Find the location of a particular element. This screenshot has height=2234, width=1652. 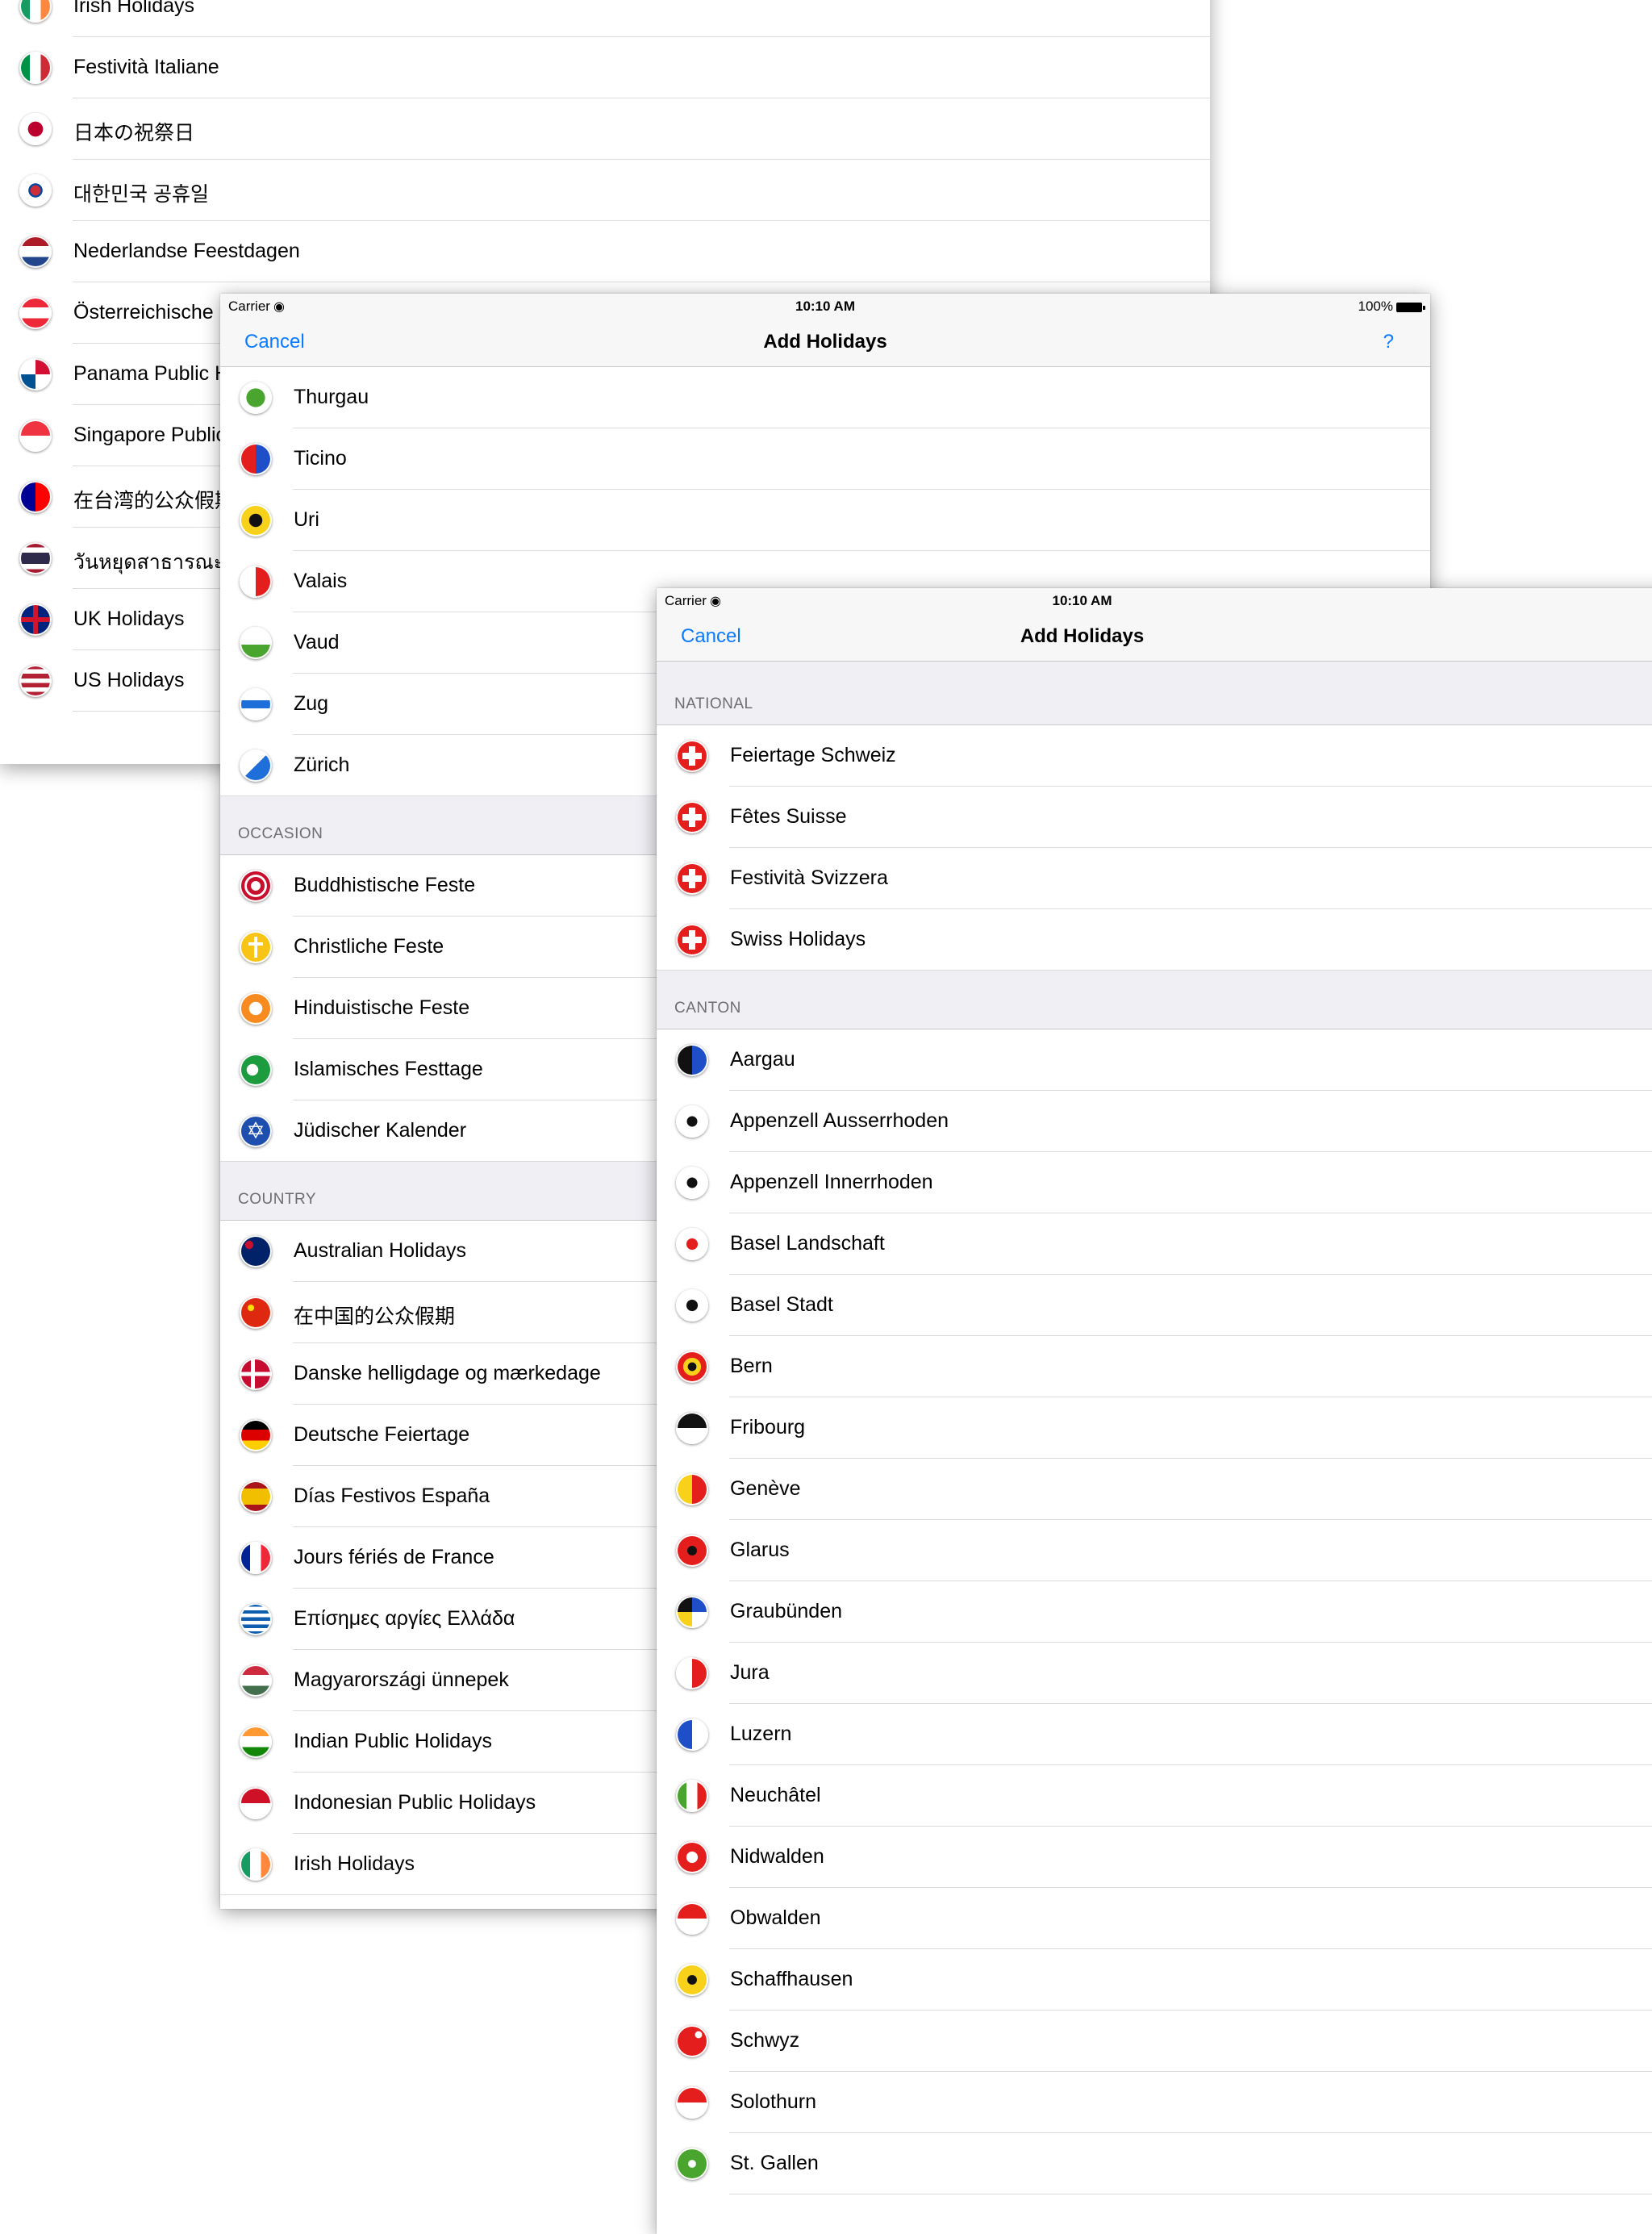

list-item-label: Hinduistische Feste is located at coordinates (382, 1007).